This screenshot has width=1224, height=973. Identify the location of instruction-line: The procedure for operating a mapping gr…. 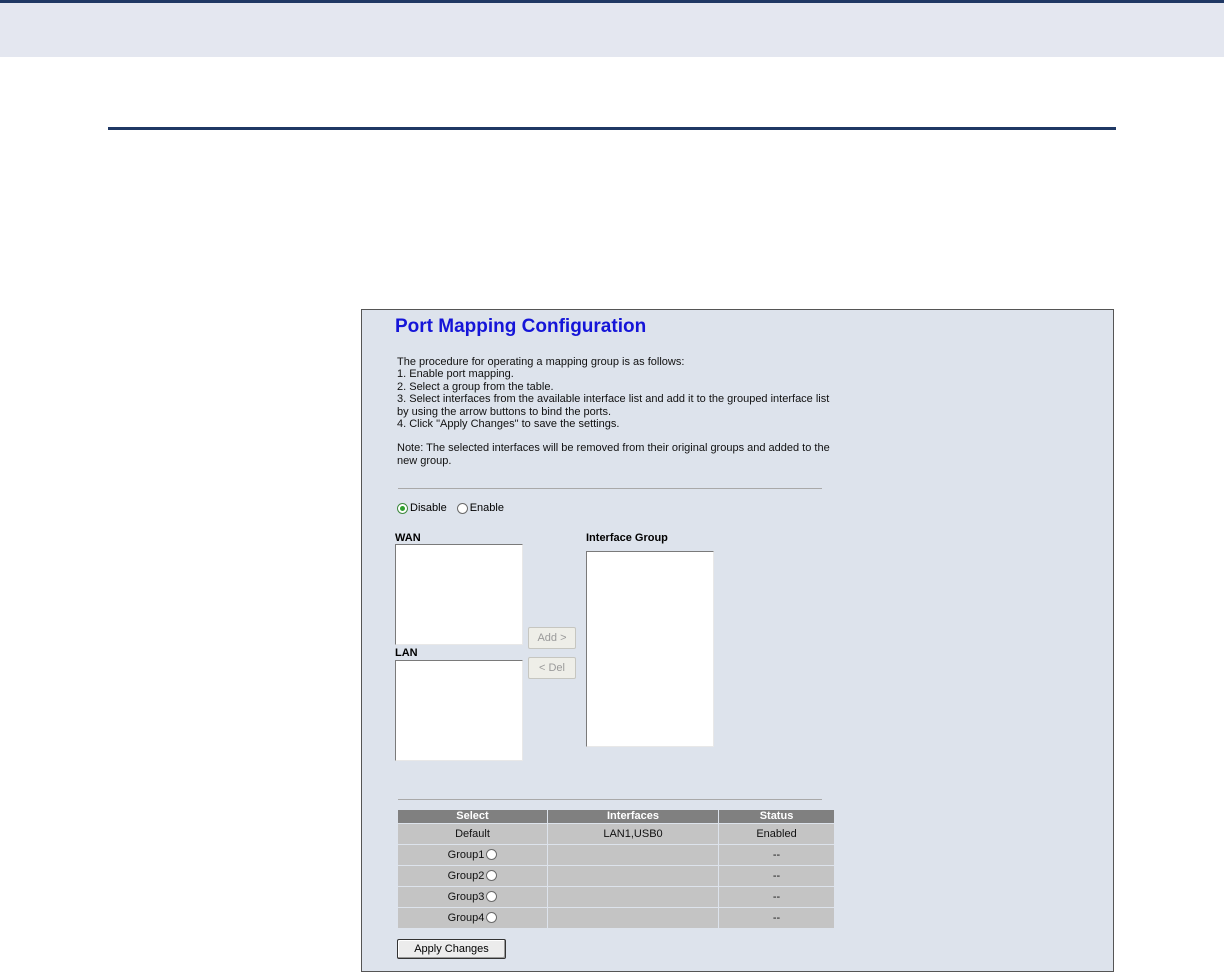
(541, 362).